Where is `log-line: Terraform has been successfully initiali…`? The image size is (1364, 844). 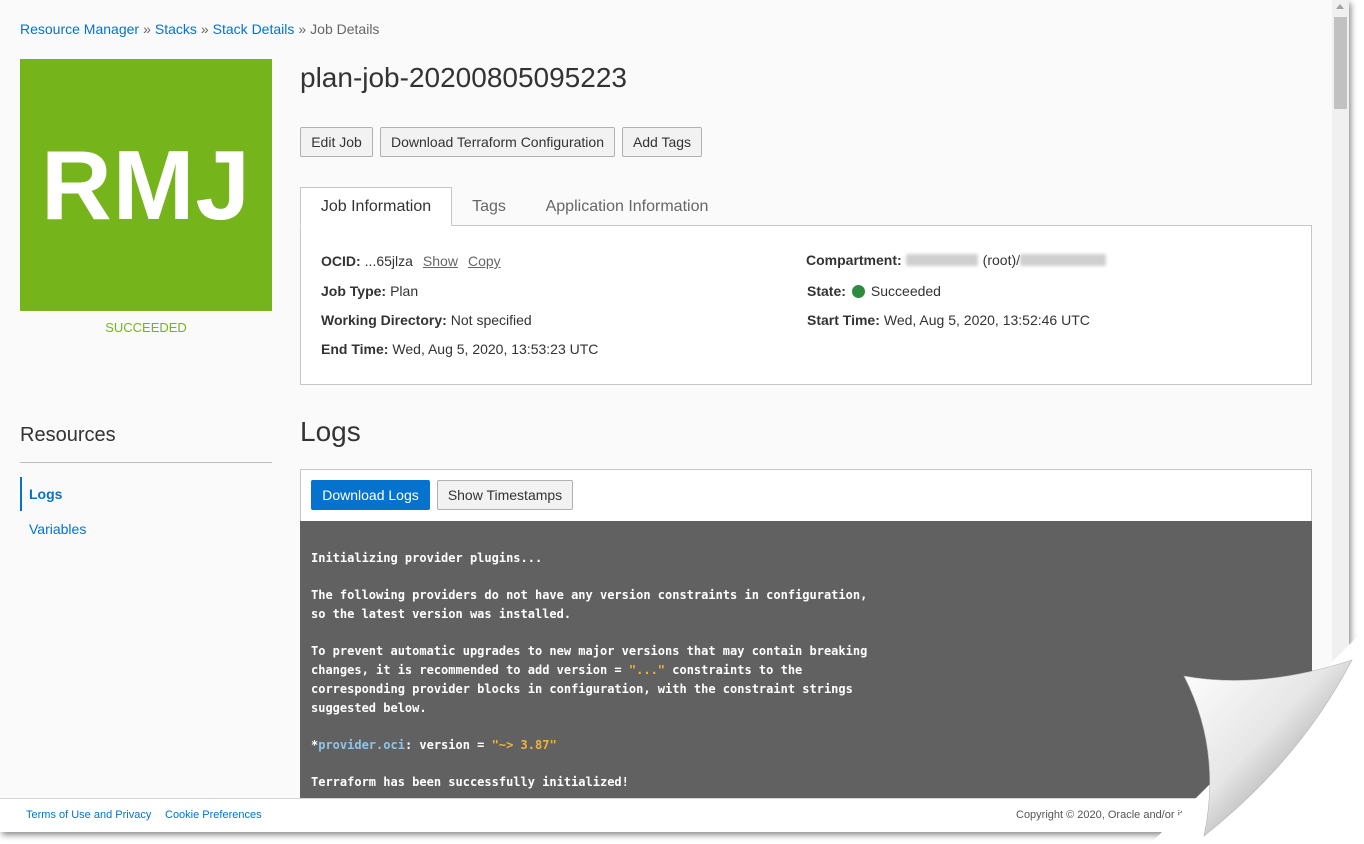
log-line: Terraform has been successfully initiali… is located at coordinates (470, 782).